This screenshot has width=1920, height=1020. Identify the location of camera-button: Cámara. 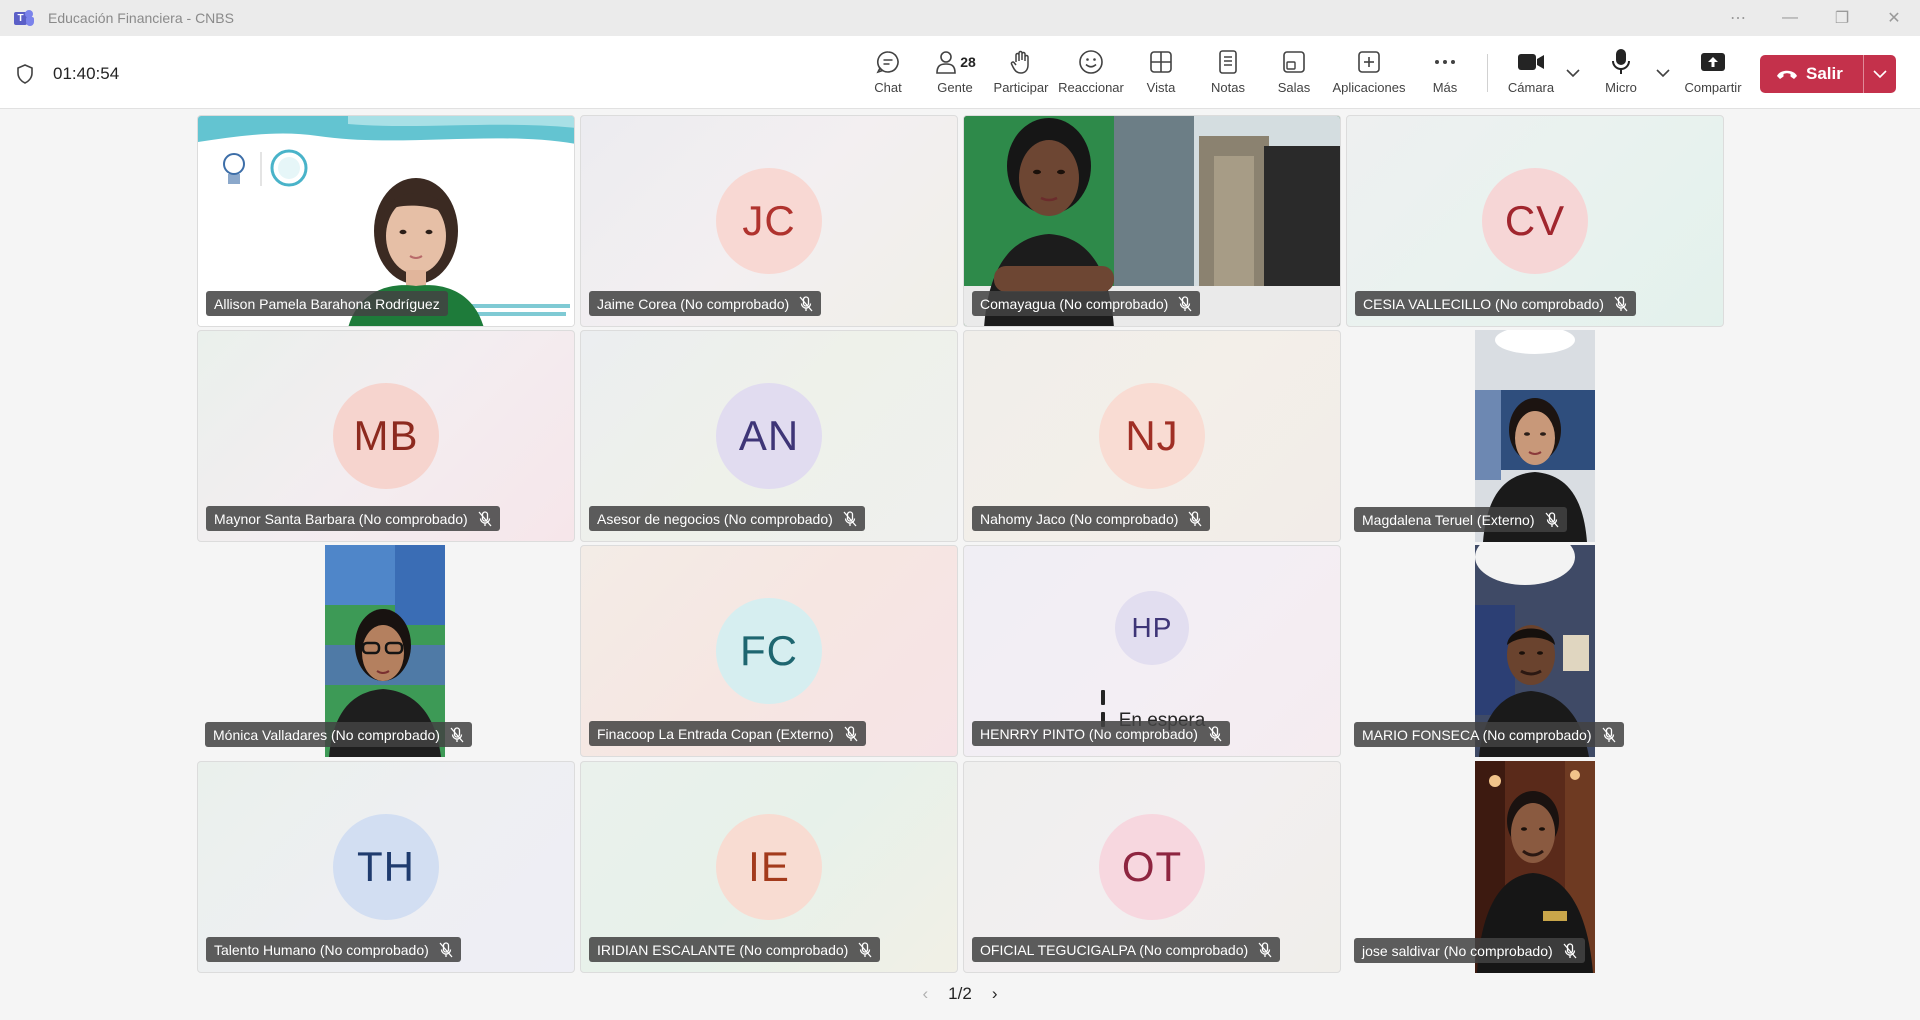
(1531, 71).